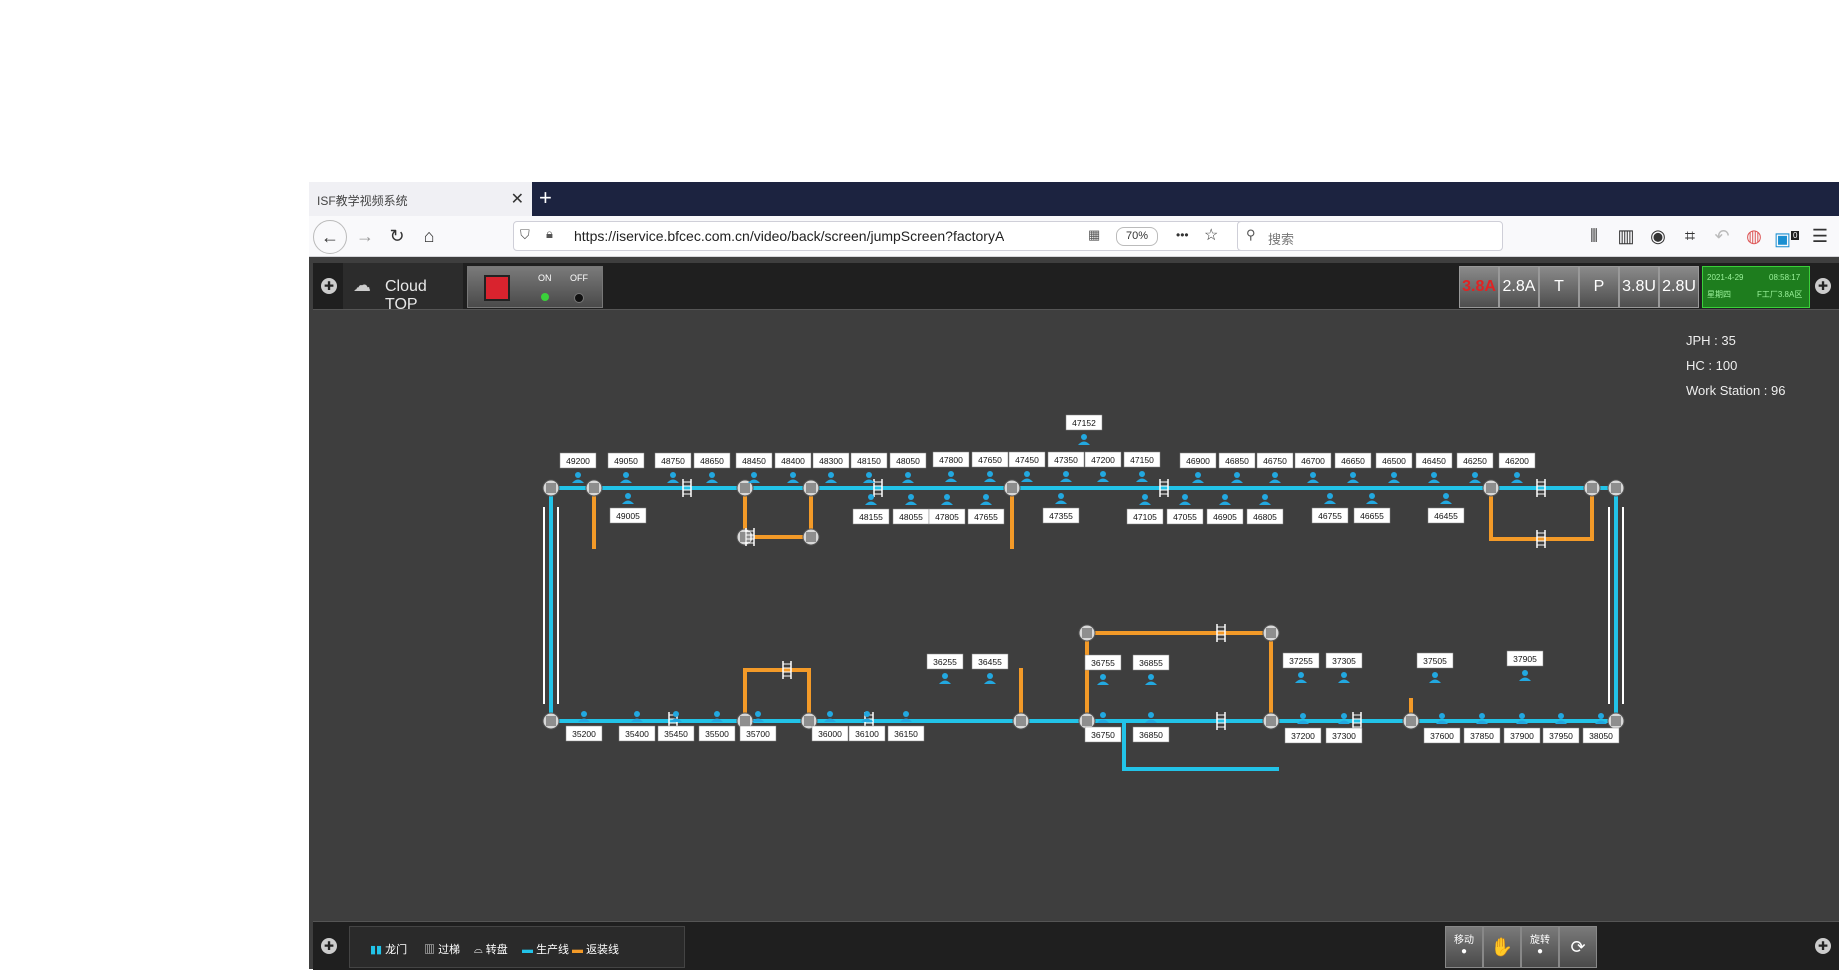  Describe the element at coordinates (1066, 466) in the screenshot. I see `station-47350: 47350` at that location.